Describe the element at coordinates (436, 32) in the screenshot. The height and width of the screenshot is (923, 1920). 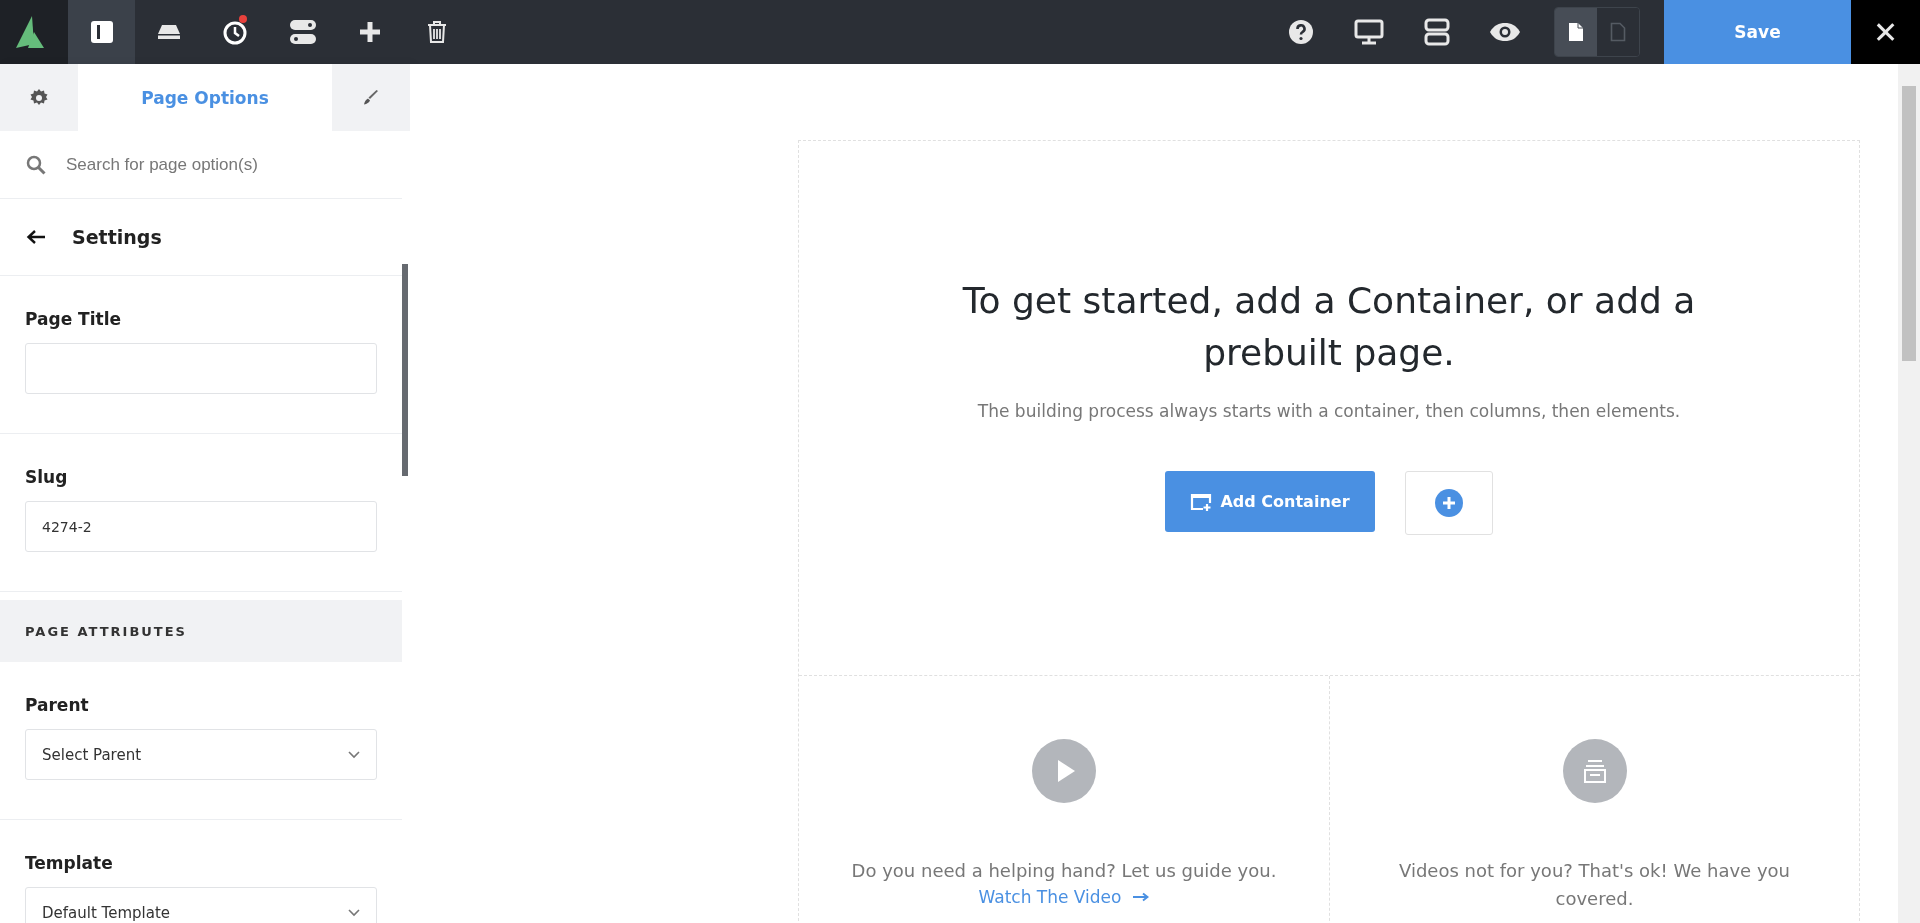
I see `trash-icon` at that location.